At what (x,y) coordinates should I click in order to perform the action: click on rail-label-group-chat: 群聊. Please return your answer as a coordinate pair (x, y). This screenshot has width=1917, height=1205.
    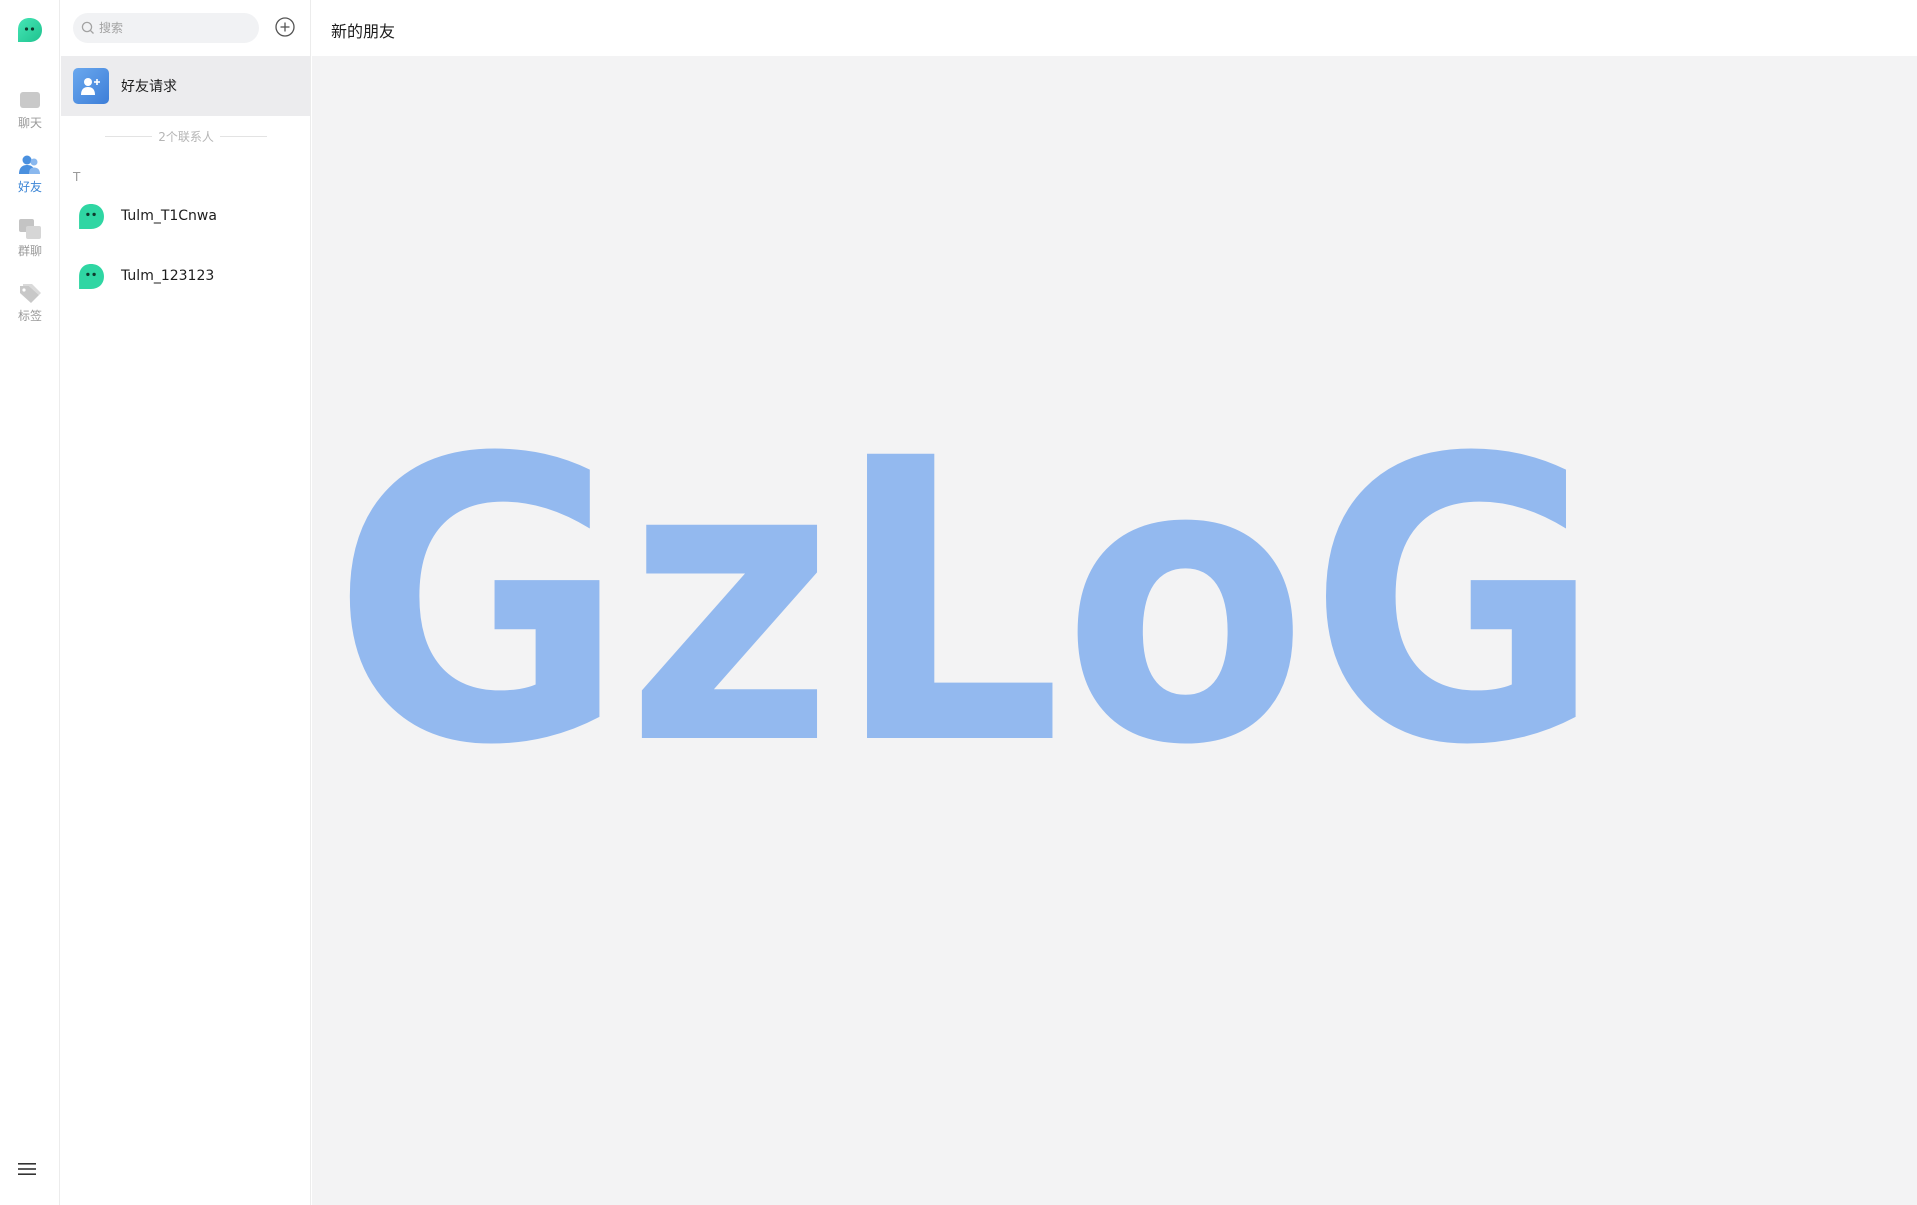
    Looking at the image, I should click on (29, 251).